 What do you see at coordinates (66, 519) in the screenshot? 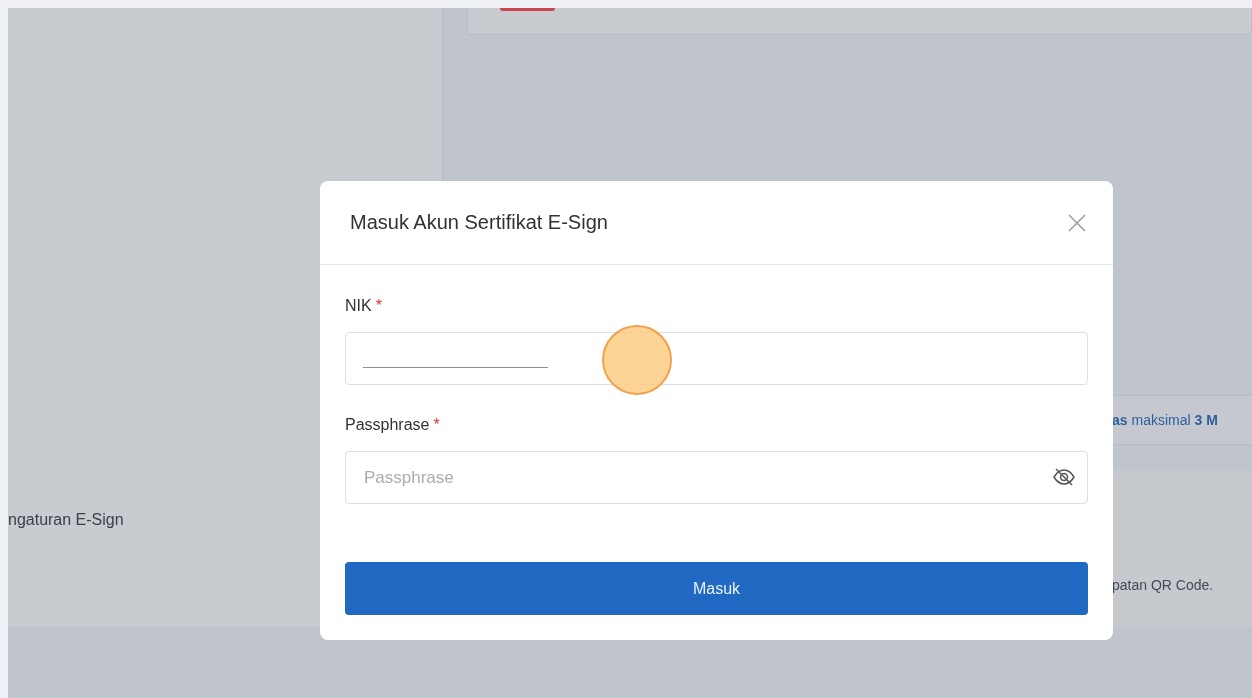
I see `sidebar-text: ngaturan E-Sign` at bounding box center [66, 519].